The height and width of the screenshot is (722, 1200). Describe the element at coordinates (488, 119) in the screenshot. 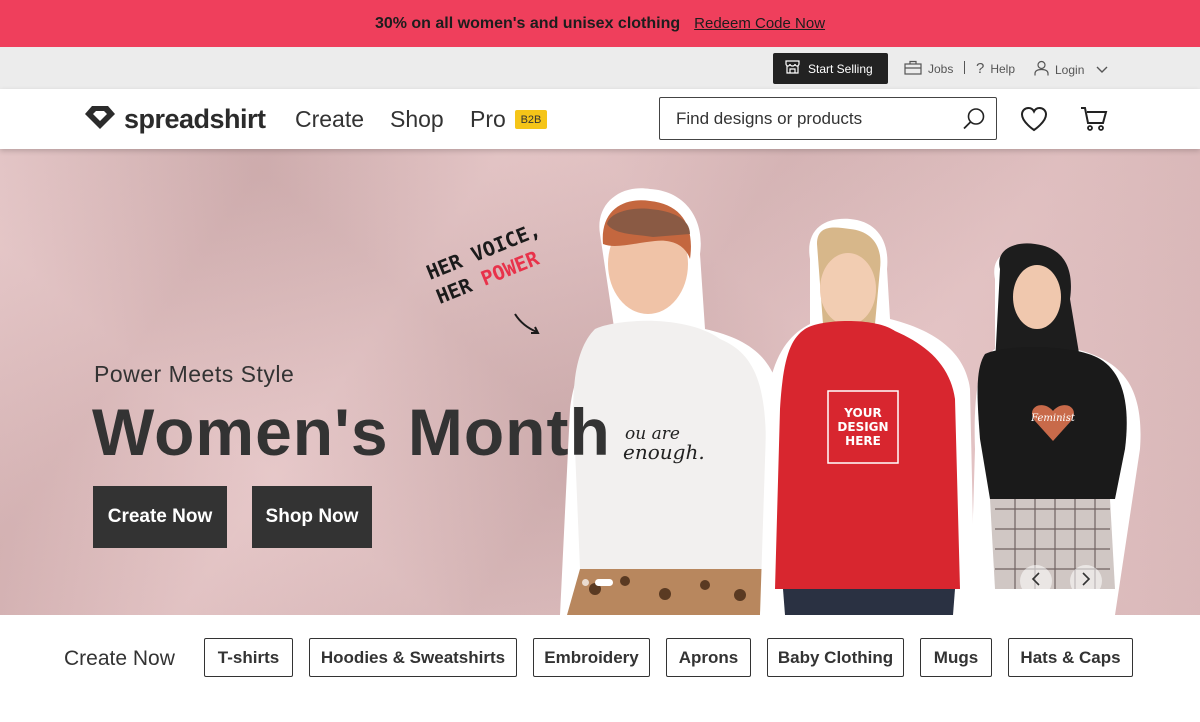

I see `nav-pro: Pro` at that location.